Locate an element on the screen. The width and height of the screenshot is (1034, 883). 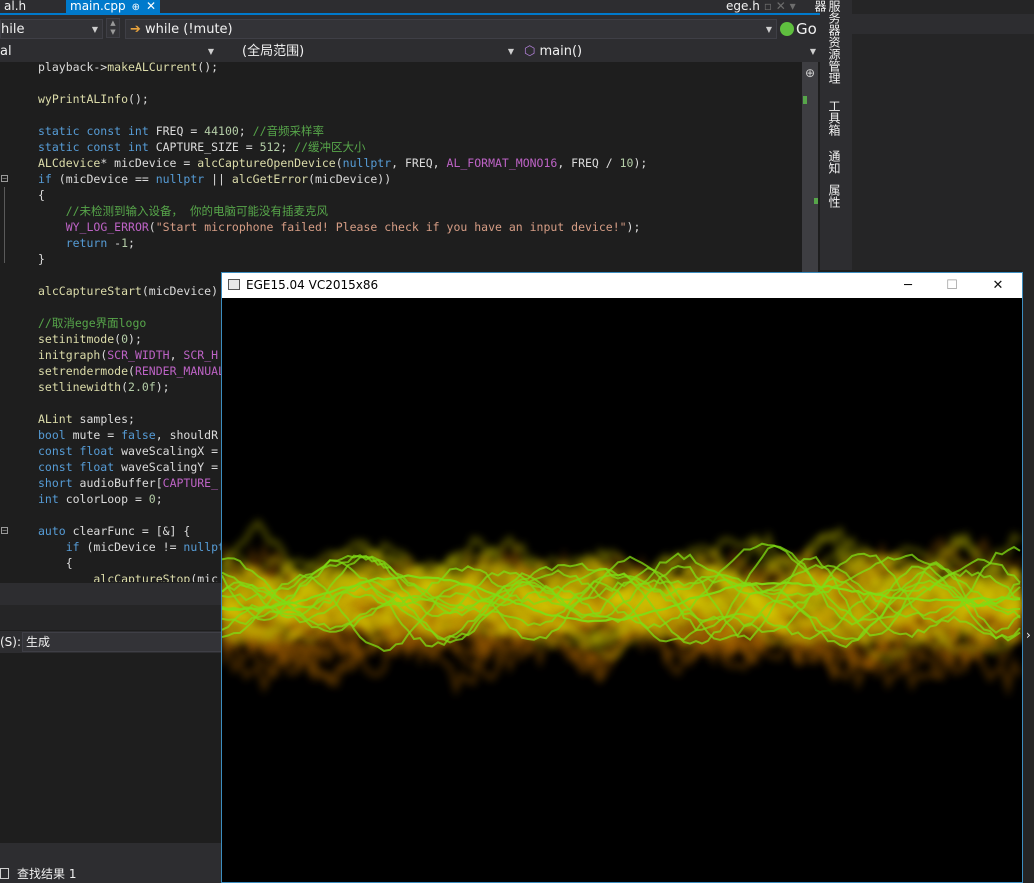
tab-al-h: al.h is located at coordinates (15, 6).